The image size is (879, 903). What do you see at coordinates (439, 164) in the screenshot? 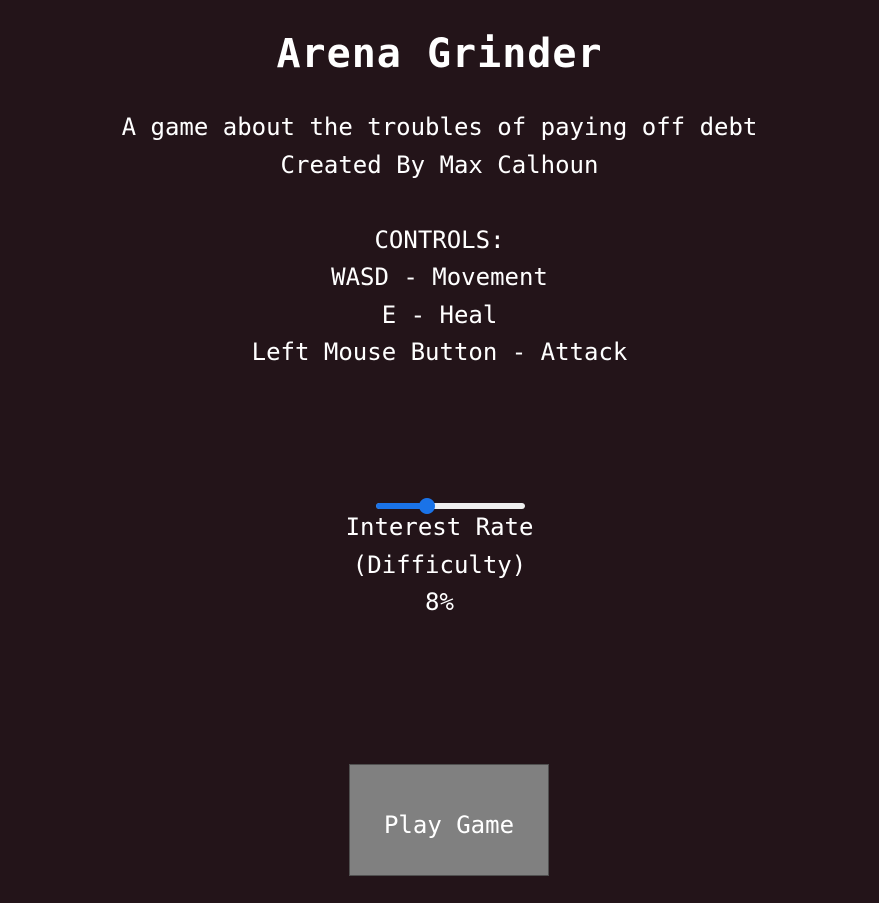
I see `credits-text: Created By Max Calhoun` at bounding box center [439, 164].